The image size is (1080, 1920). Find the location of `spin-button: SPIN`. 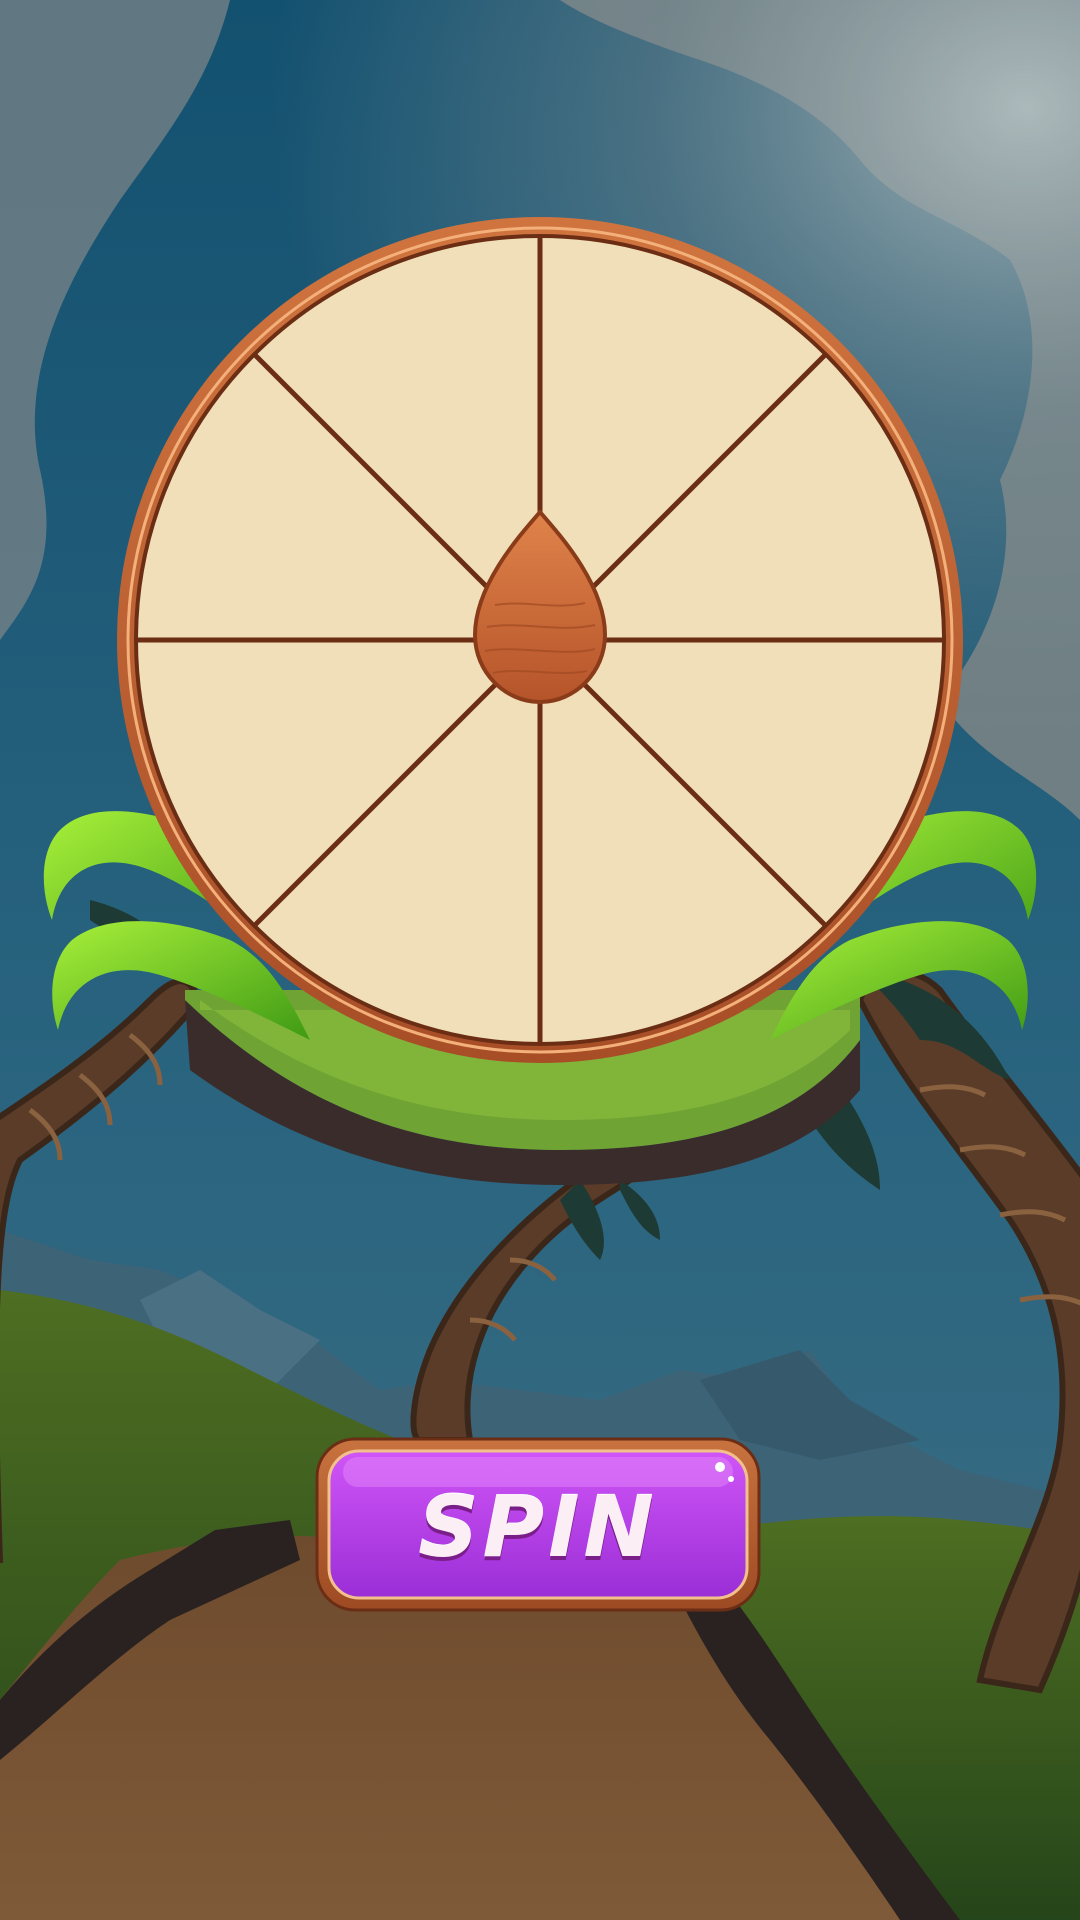

spin-button: SPIN is located at coordinates (538, 1524).